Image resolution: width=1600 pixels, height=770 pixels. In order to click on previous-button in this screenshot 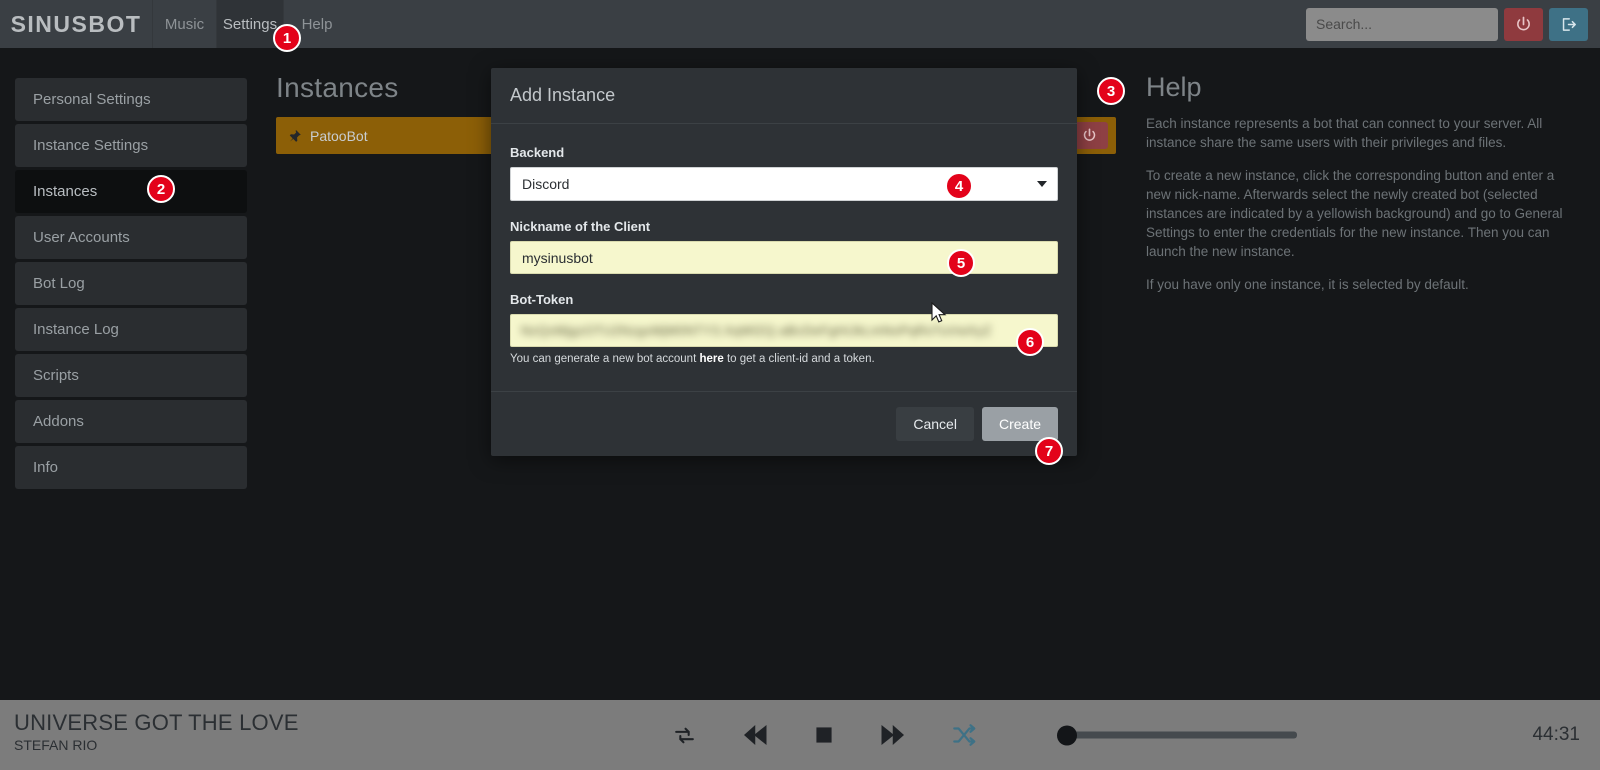, I will do `click(754, 735)`.